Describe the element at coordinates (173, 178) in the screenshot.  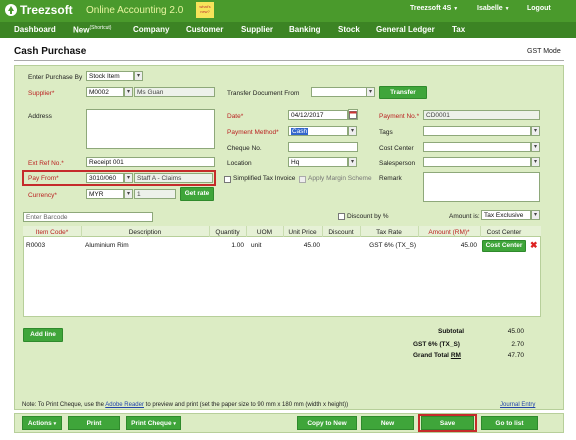
I see `pay-from-name-field: Staff A - Claims` at that location.